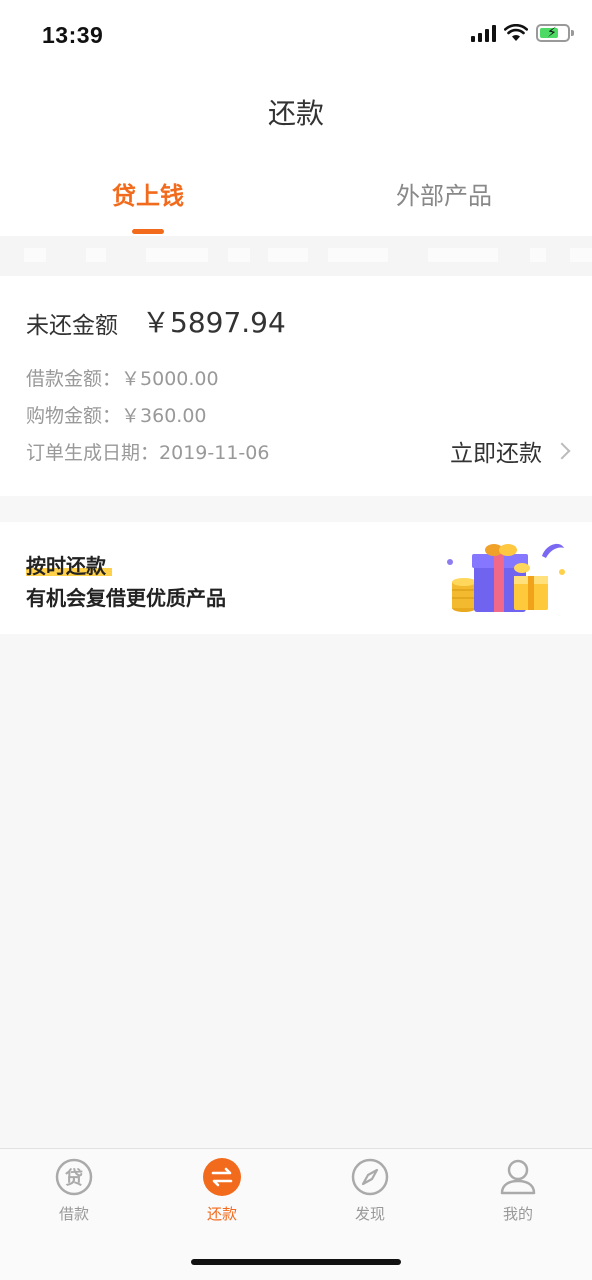  I want to click on svg-text: 贷, so click(74, 1178).